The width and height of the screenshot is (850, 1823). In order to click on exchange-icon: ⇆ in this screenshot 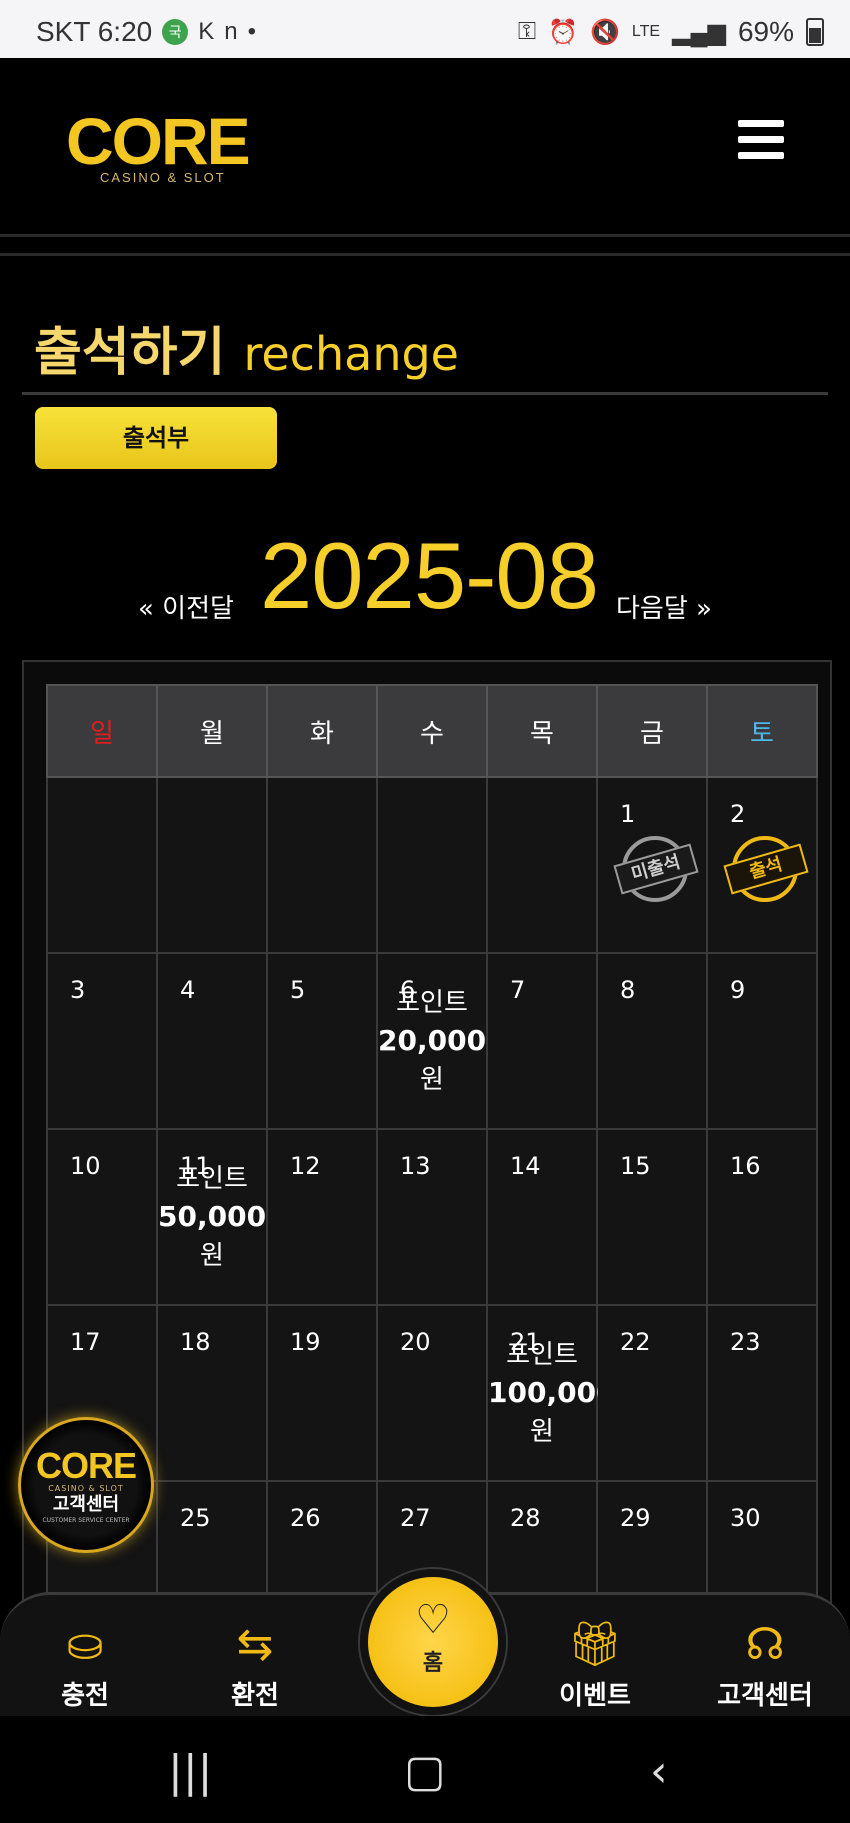, I will do `click(255, 1644)`.